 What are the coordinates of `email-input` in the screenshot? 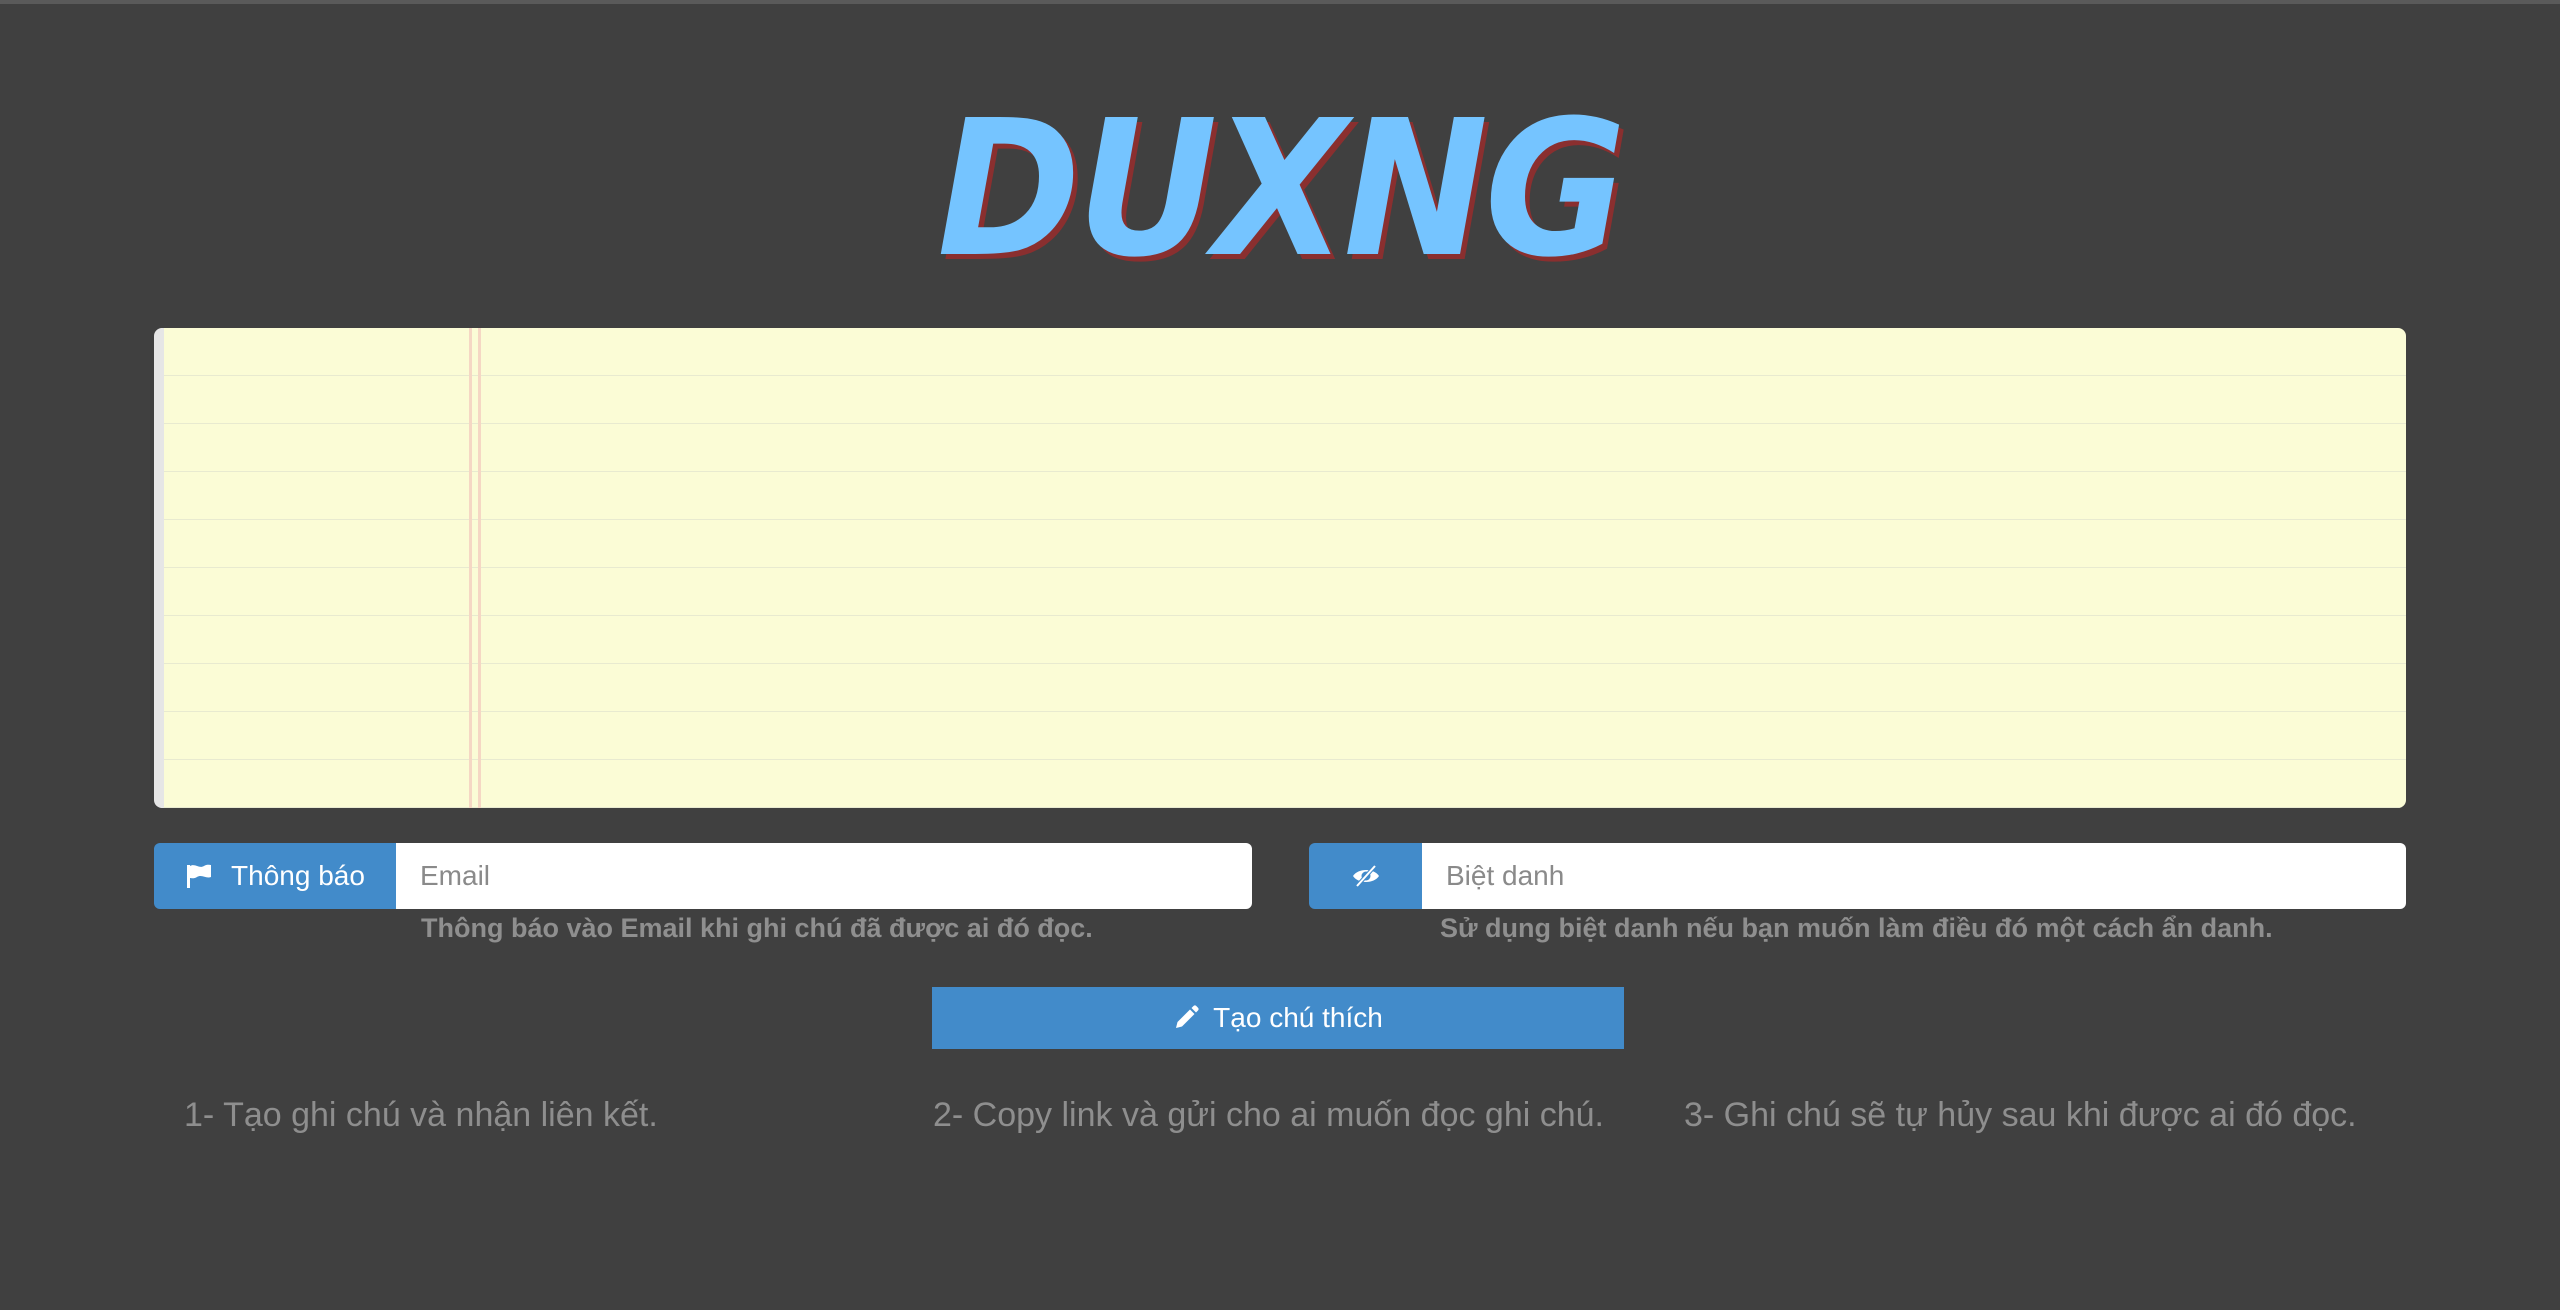 It's located at (824, 876).